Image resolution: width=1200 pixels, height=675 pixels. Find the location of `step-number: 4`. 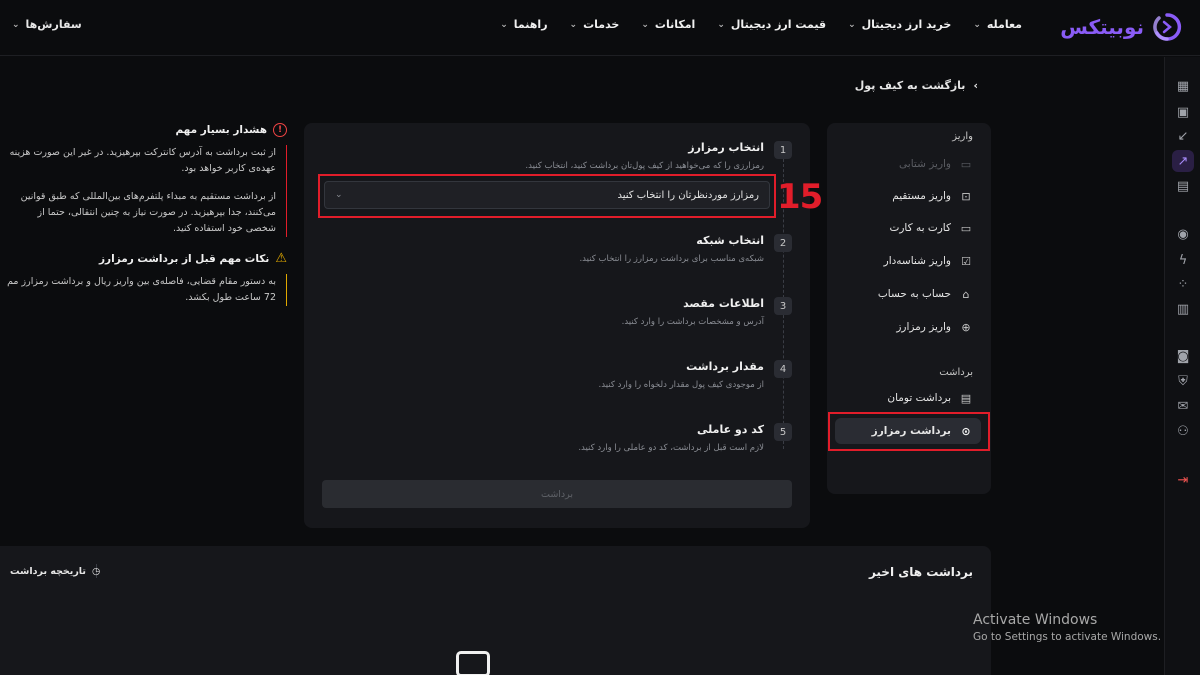

step-number: 4 is located at coordinates (783, 369).